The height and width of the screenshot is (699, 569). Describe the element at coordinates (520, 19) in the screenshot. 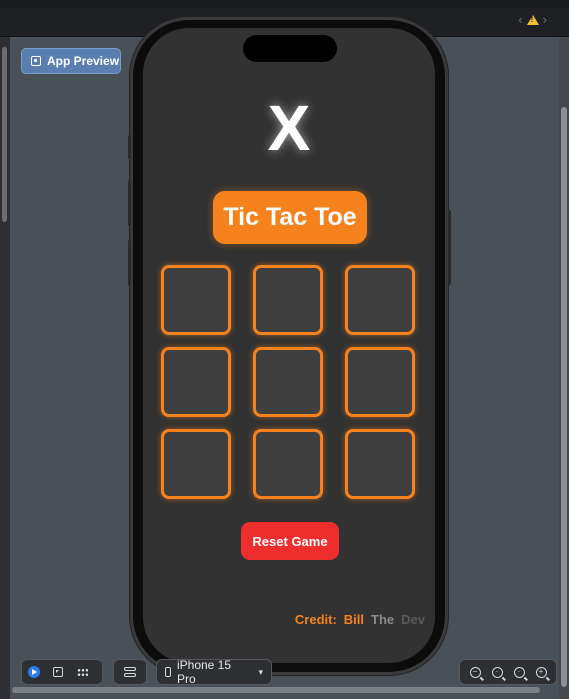

I see `chevron-left-icon: ‹` at that location.